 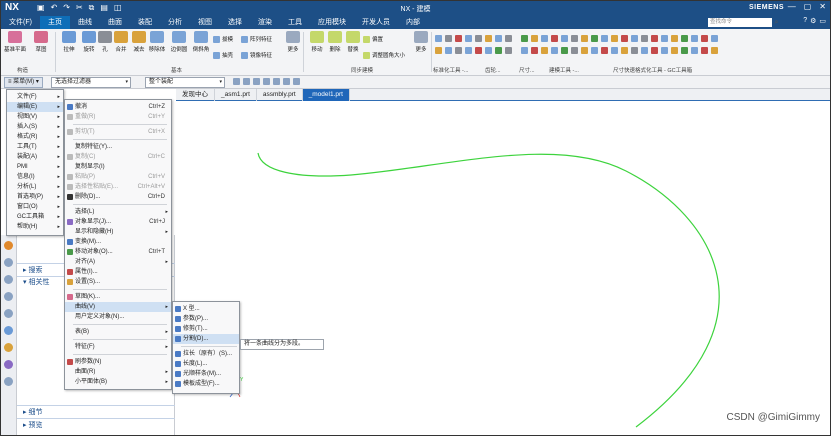 What do you see at coordinates (179, 42) in the screenshot?
I see `edge-blend-button: 边倒圆` at bounding box center [179, 42].